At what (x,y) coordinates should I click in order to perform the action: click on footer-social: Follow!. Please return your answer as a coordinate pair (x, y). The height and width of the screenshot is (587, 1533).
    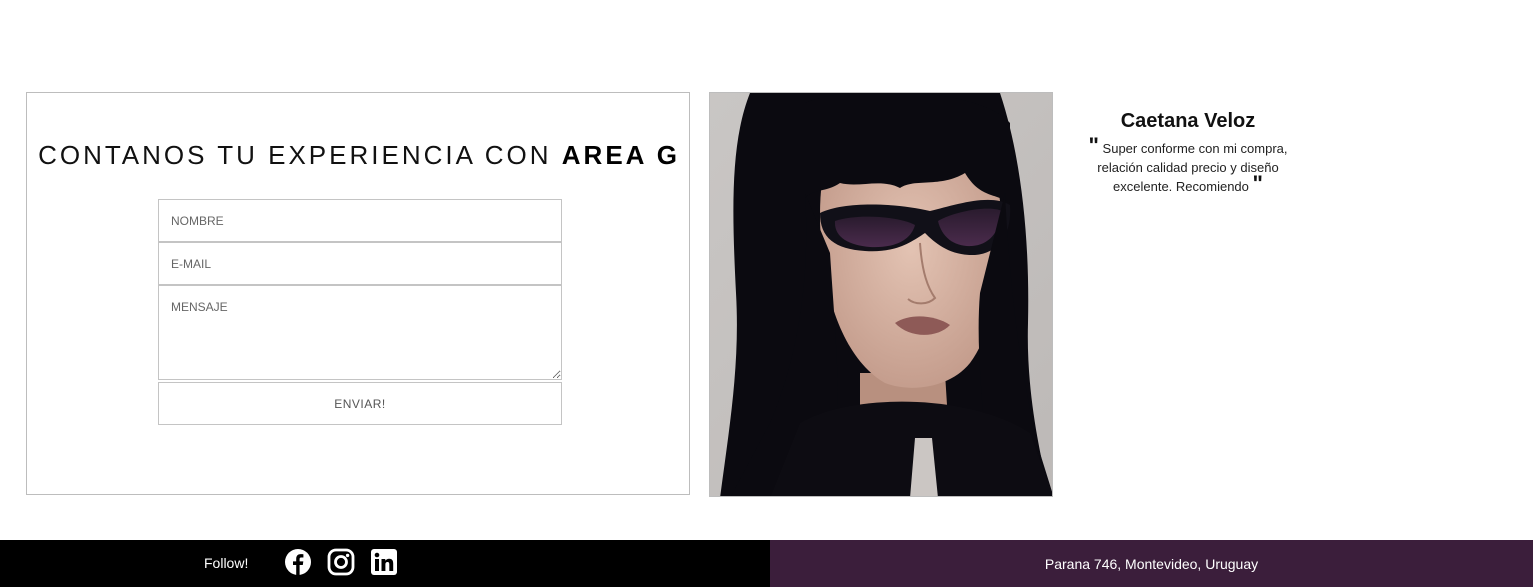
    Looking at the image, I should click on (385, 563).